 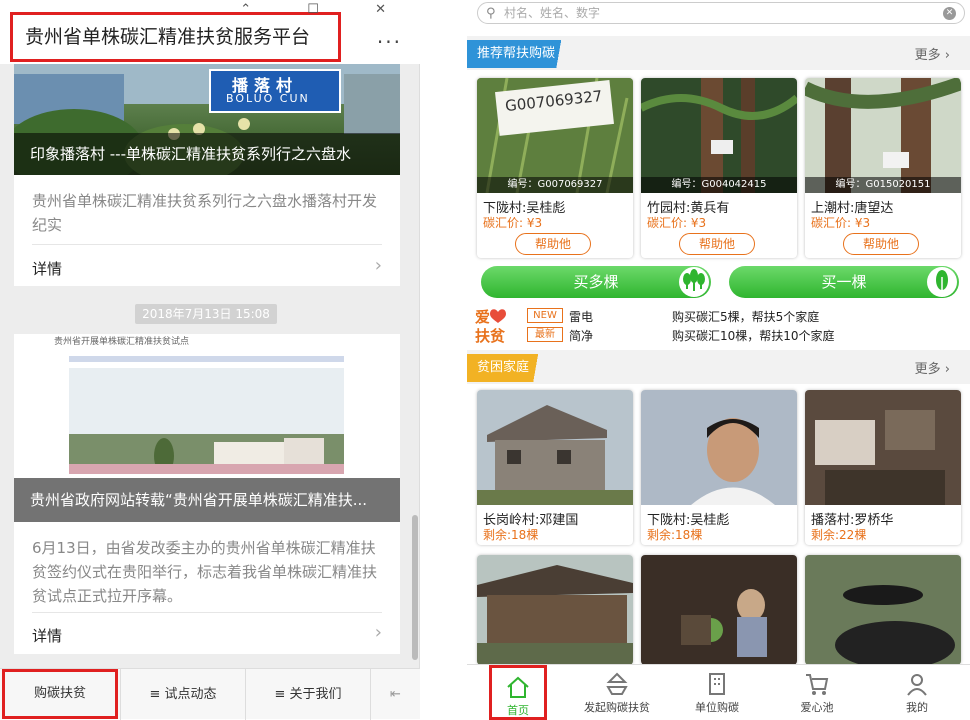 I want to click on news-name-1: 雷电, so click(x=581, y=317).